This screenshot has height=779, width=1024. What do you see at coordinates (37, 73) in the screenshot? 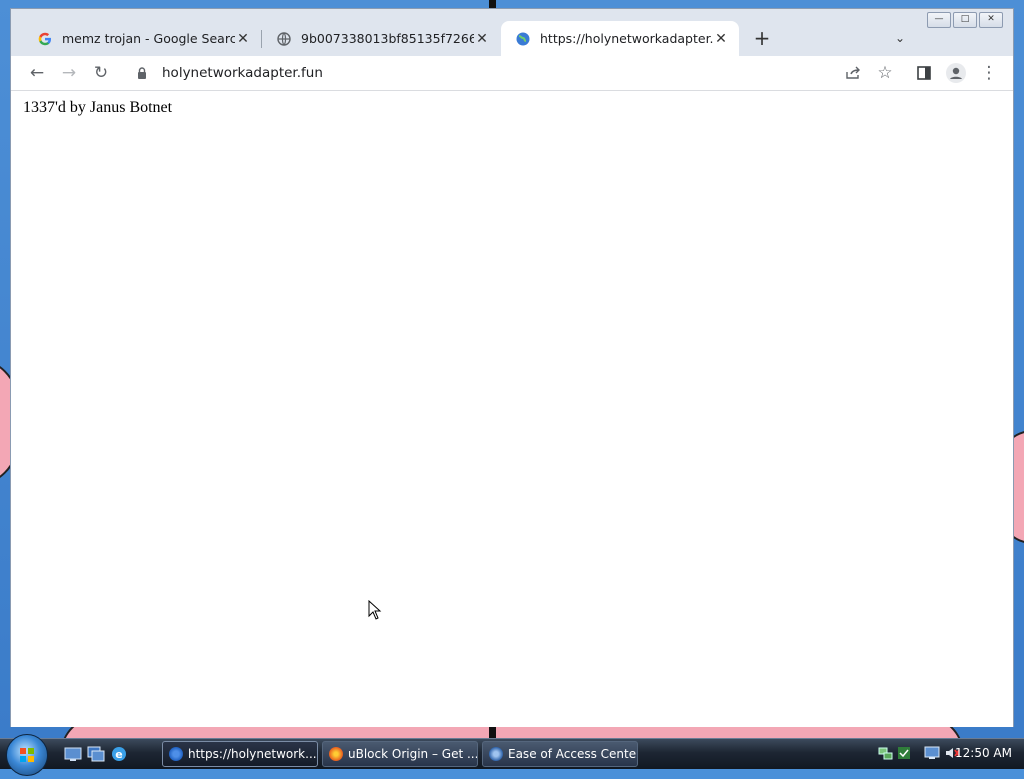
I see `back-icon: ←` at bounding box center [37, 73].